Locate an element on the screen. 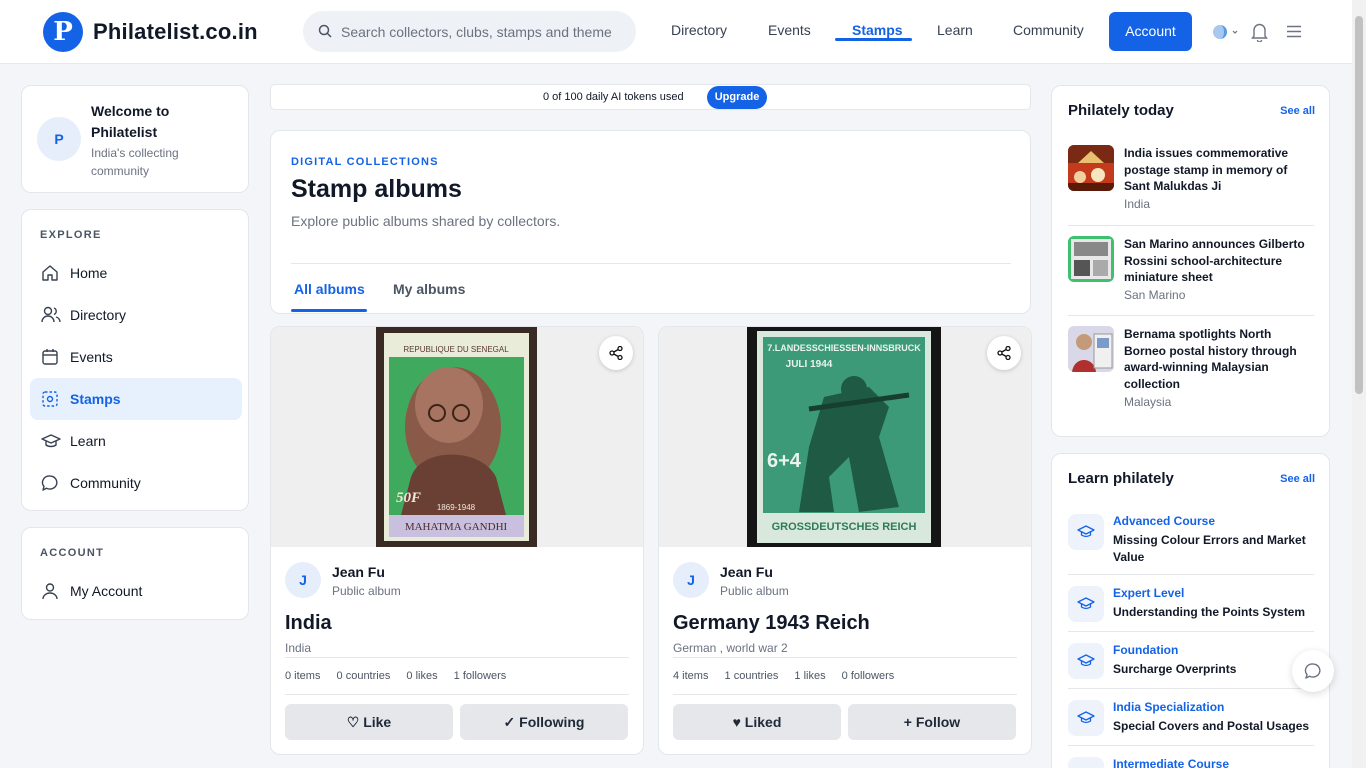 This screenshot has height=768, width=1366. learn-item: Foundation Surcharge Overprints is located at coordinates (1191, 663).